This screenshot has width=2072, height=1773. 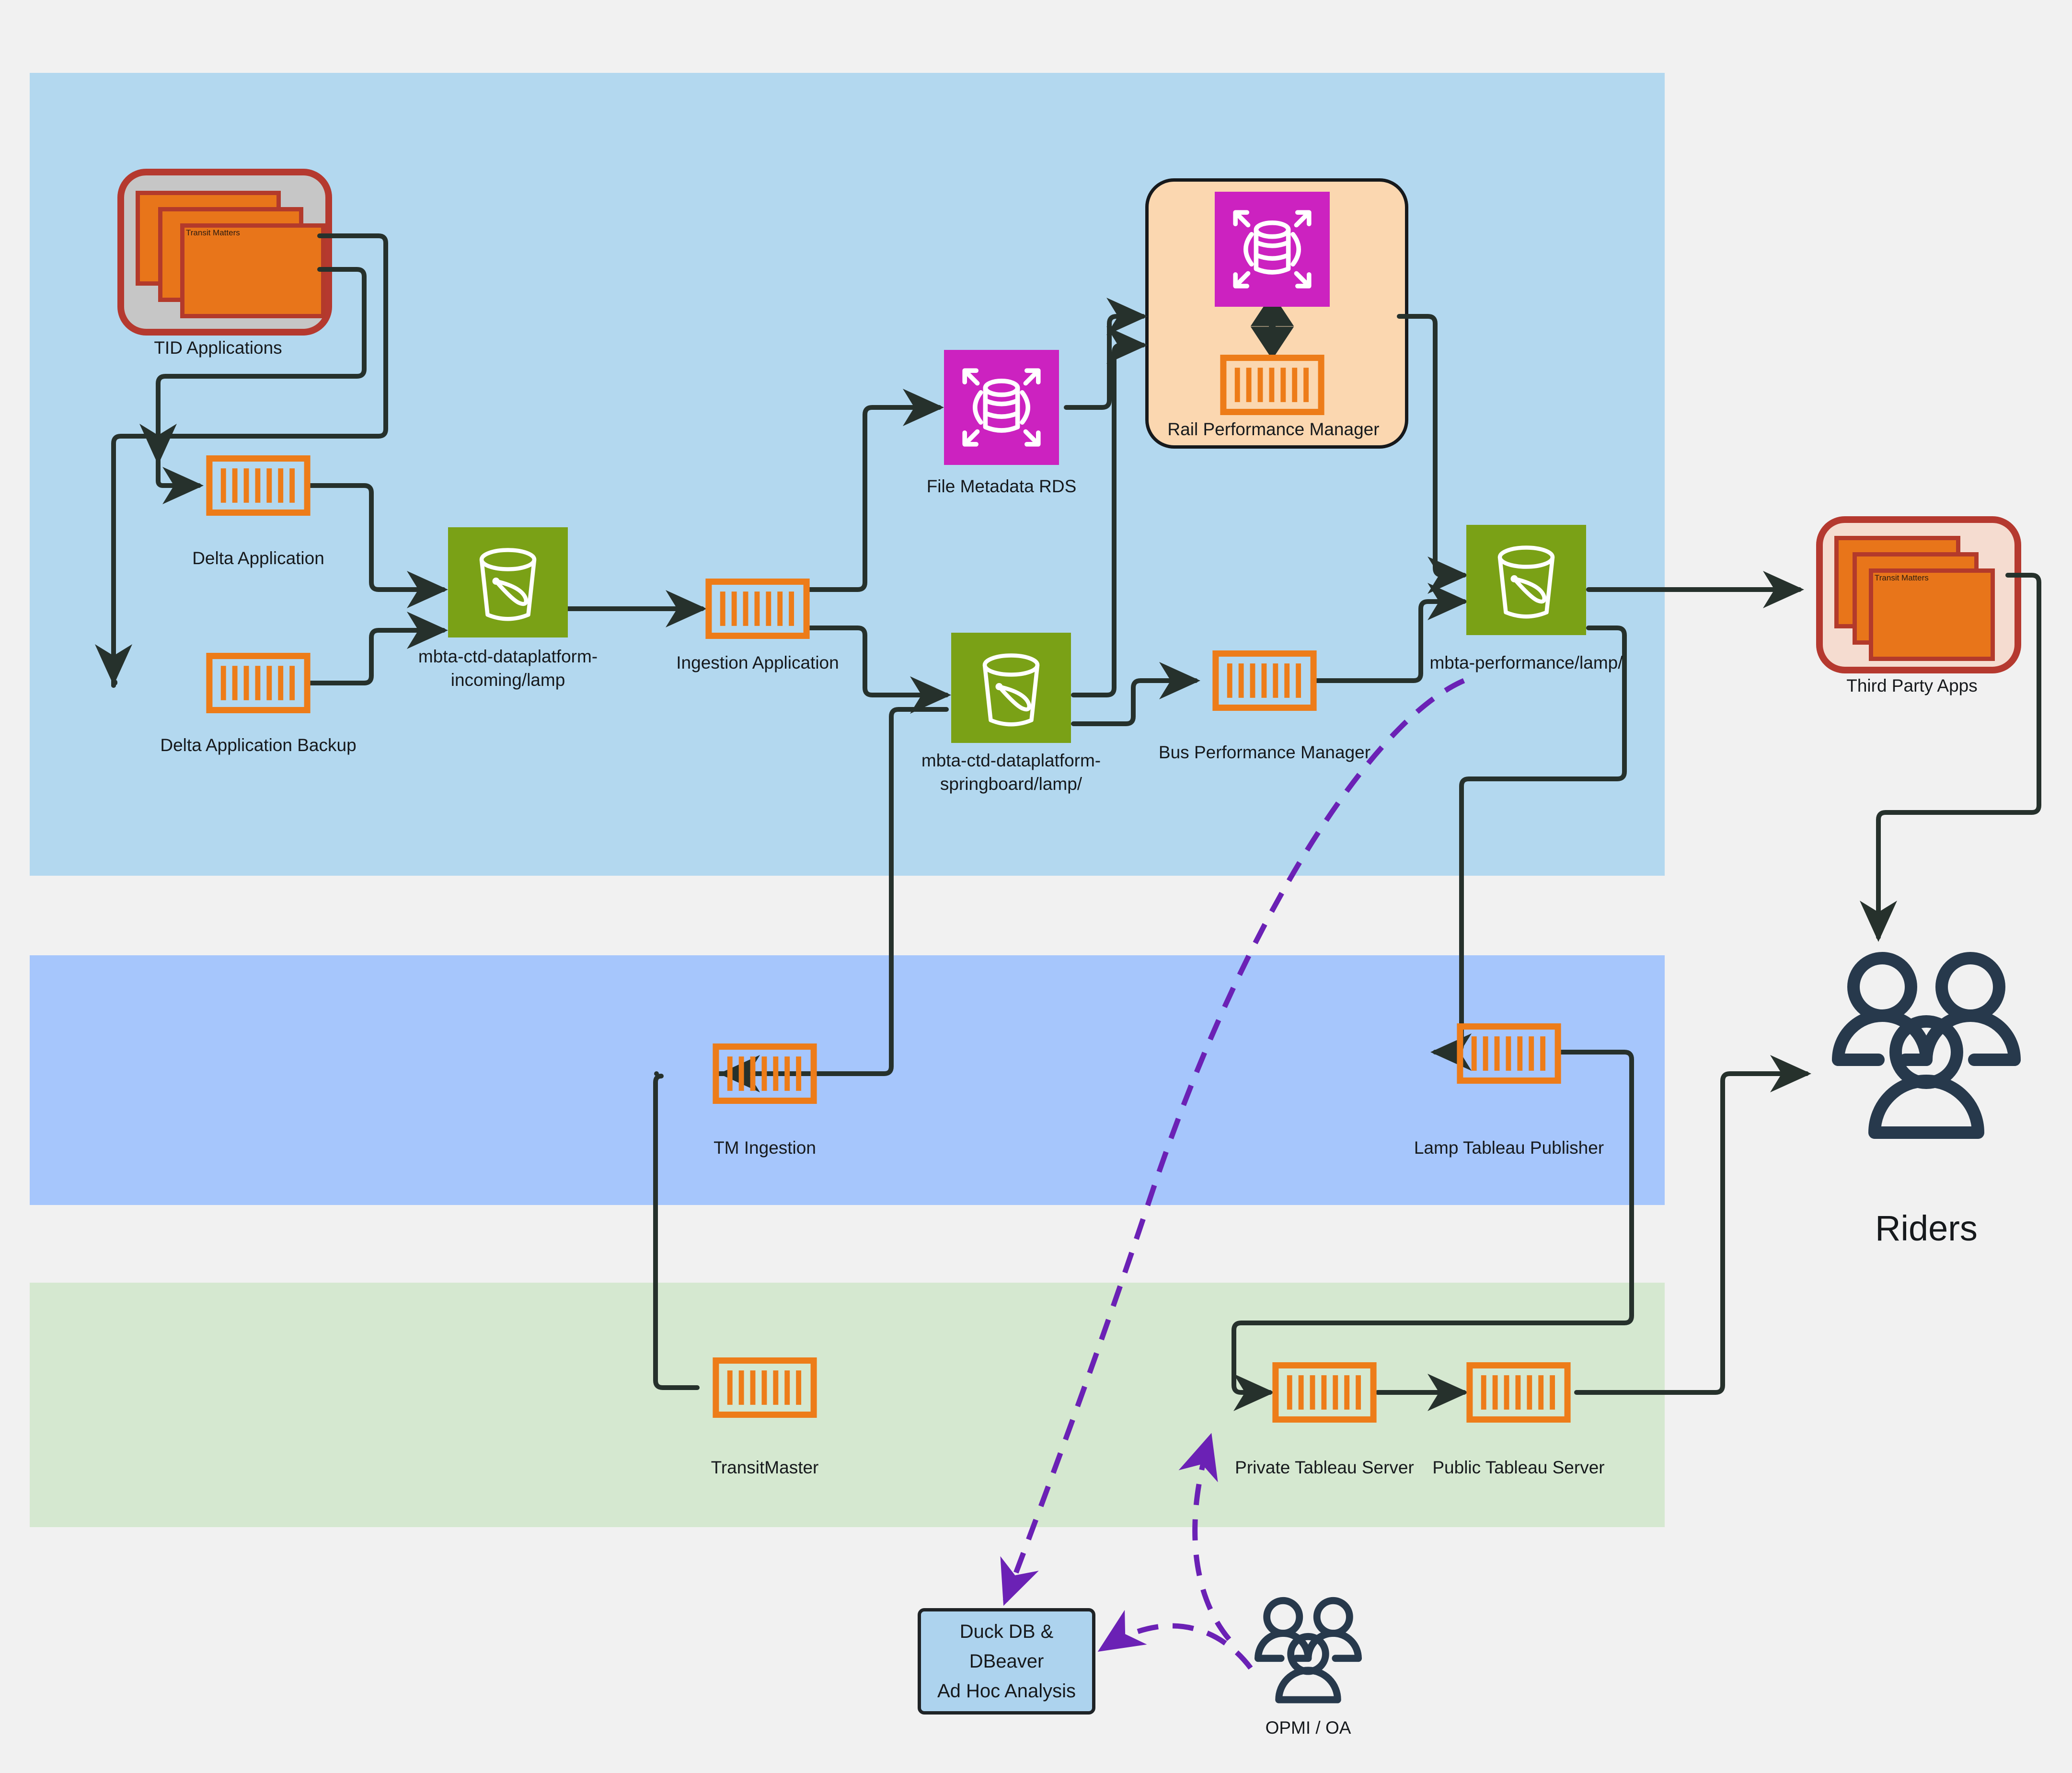 I want to click on file-metadata-rds-label: File Metadata RDS, so click(x=1001, y=486).